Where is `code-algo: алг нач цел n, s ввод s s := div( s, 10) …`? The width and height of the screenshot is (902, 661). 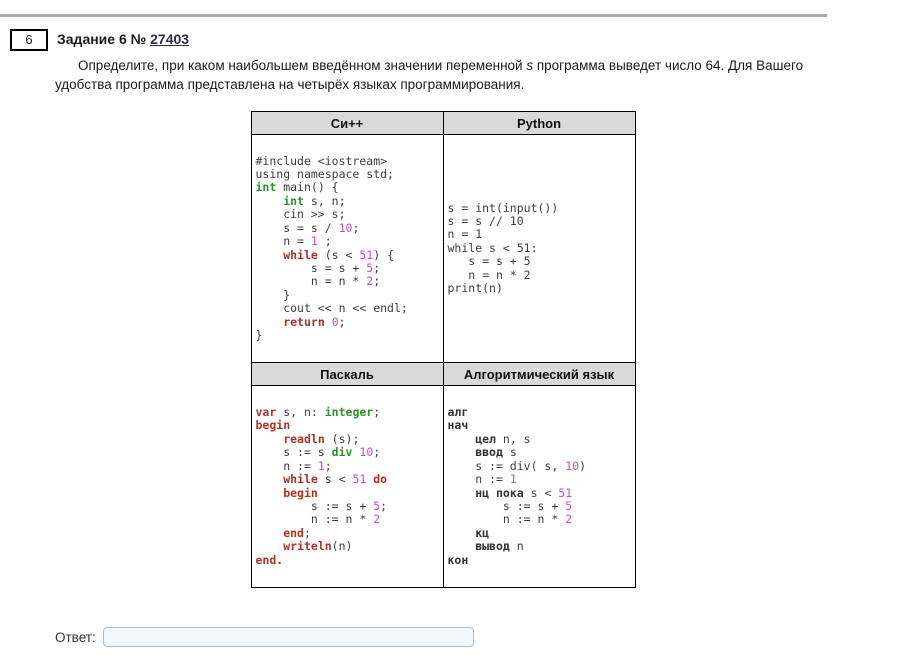 code-algo: алг нач цел n, s ввод s s := div( s, 10) … is located at coordinates (517, 486).